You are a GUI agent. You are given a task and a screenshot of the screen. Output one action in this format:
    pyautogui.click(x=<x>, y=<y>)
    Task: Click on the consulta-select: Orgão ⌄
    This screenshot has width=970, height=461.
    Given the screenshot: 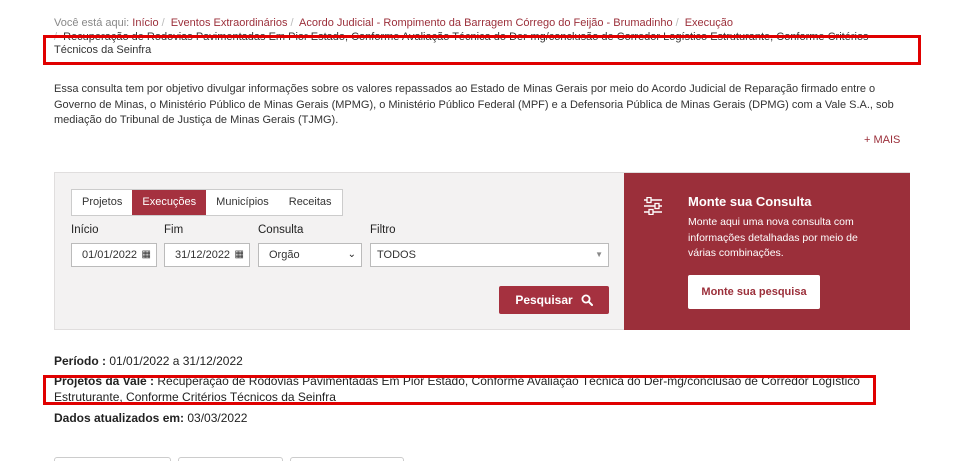 What is the action you would take?
    pyautogui.click(x=310, y=255)
    